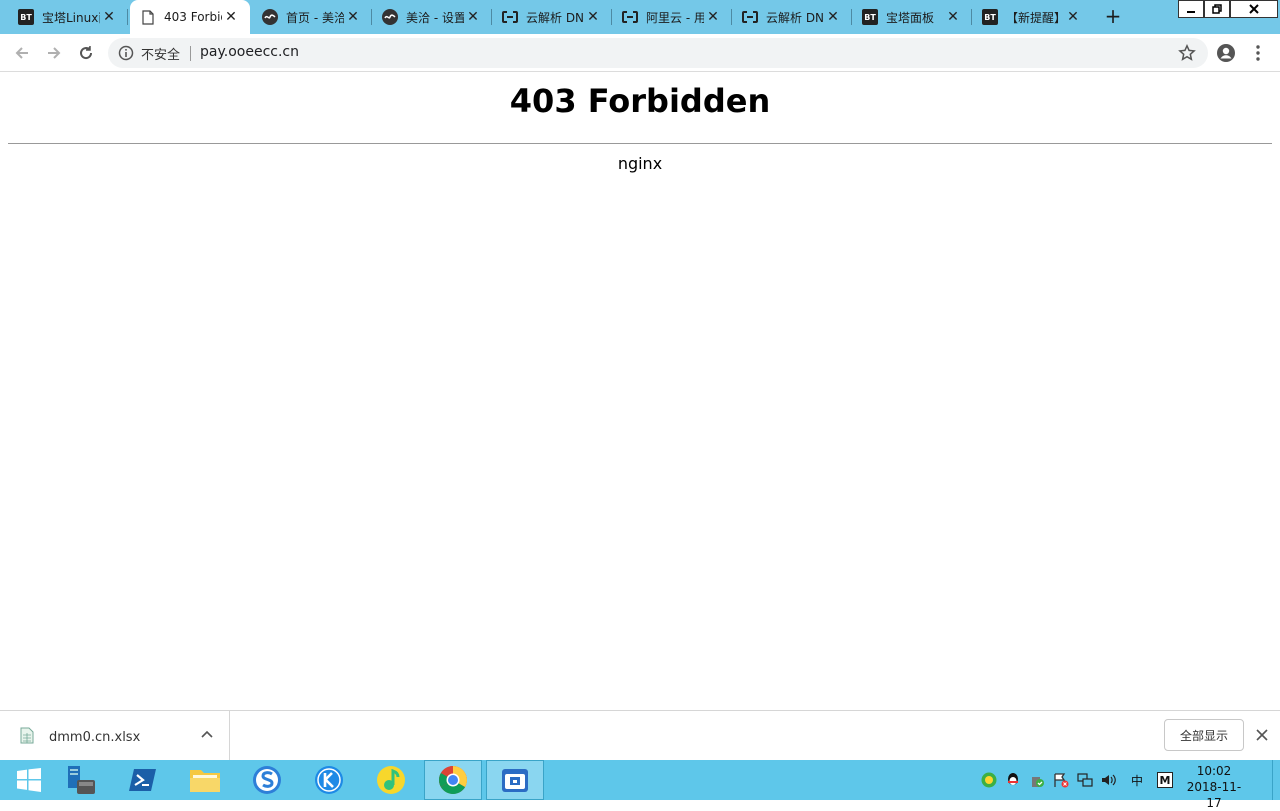 This screenshot has width=1280, height=811. Describe the element at coordinates (249, 52) in the screenshot. I see `url-text: pay.ooeecc.cn` at that location.